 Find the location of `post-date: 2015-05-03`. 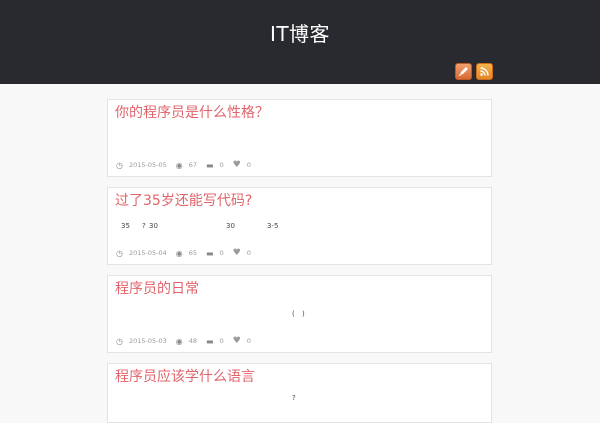

post-date: 2015-05-03 is located at coordinates (147, 341).